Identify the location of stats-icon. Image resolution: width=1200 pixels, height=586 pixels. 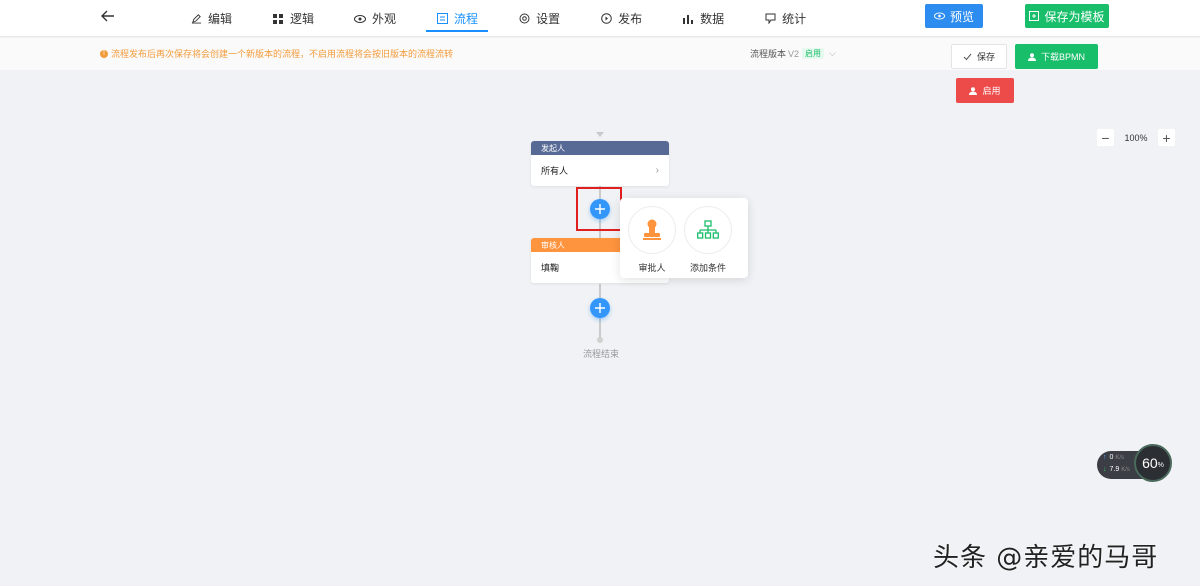
(770, 19).